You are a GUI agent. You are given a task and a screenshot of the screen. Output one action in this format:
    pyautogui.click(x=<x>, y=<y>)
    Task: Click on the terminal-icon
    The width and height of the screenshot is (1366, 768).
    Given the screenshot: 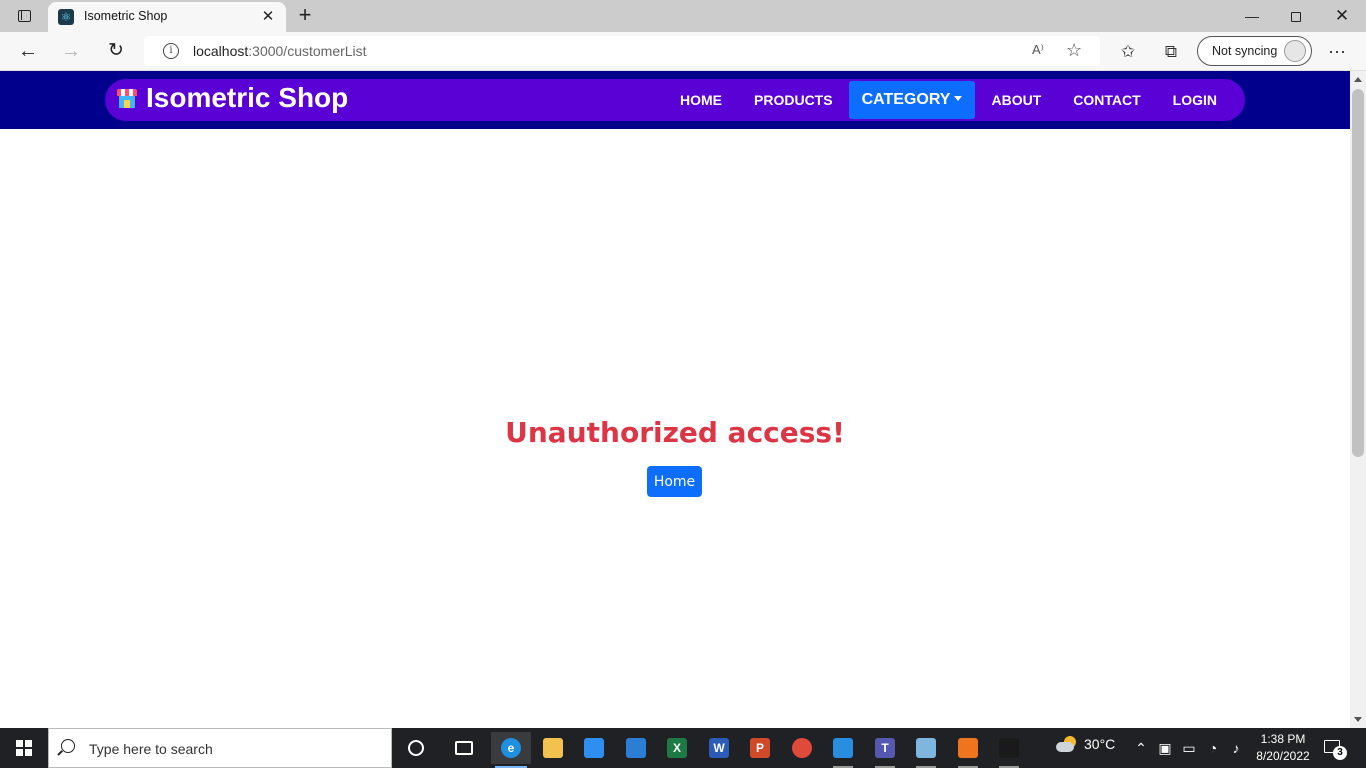 What is the action you would take?
    pyautogui.click(x=1009, y=748)
    